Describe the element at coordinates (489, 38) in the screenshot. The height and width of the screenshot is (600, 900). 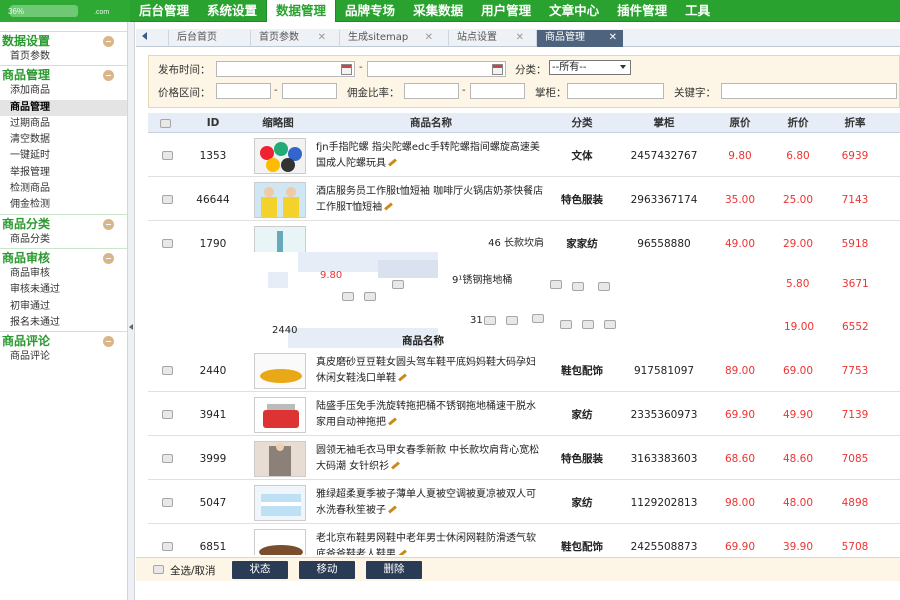
I see `tab-site-settings: 站点设置 ✕` at that location.